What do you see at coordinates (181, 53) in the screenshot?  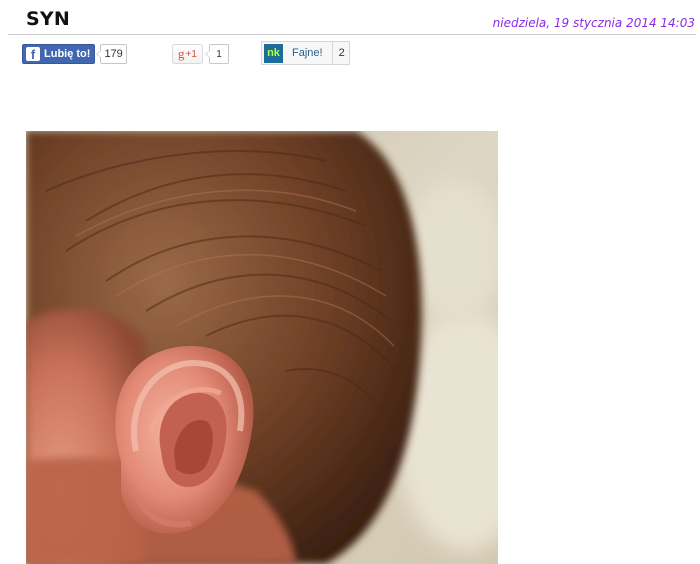 I see `google-plus-icon: g` at bounding box center [181, 53].